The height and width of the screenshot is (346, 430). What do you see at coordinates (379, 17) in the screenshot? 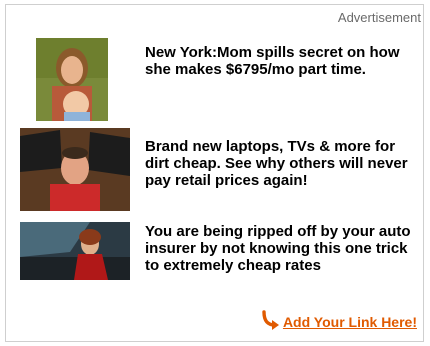
I see `ad-label: Advertisement` at bounding box center [379, 17].